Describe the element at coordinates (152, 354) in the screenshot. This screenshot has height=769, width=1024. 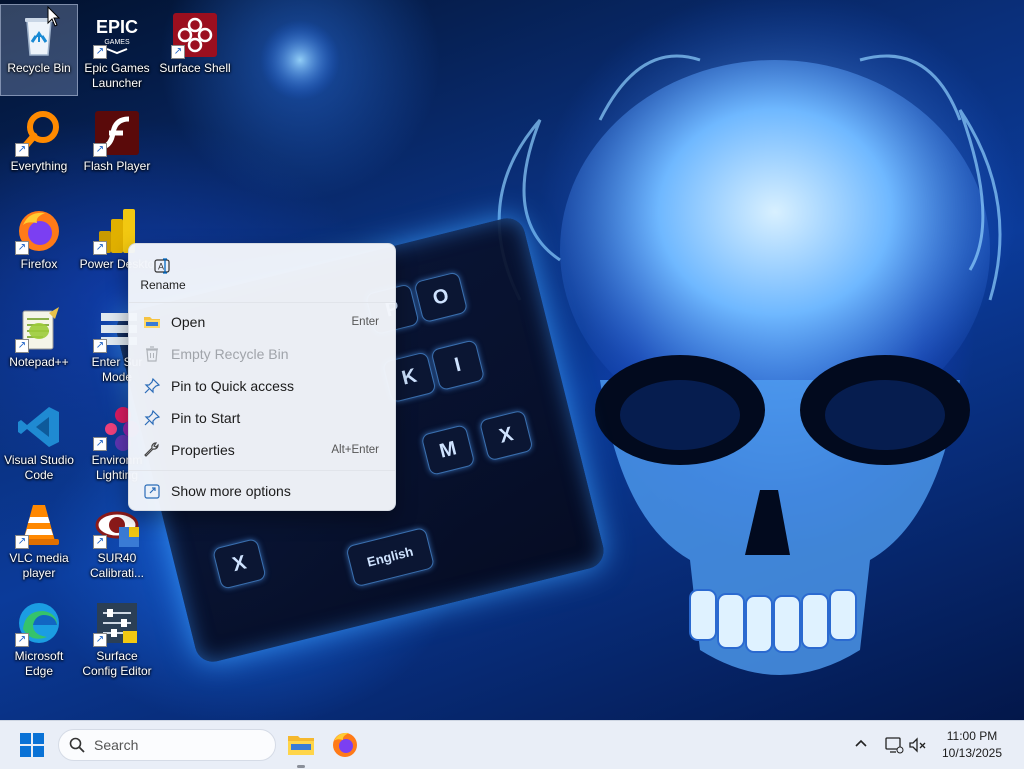
I see `trash-icon` at that location.